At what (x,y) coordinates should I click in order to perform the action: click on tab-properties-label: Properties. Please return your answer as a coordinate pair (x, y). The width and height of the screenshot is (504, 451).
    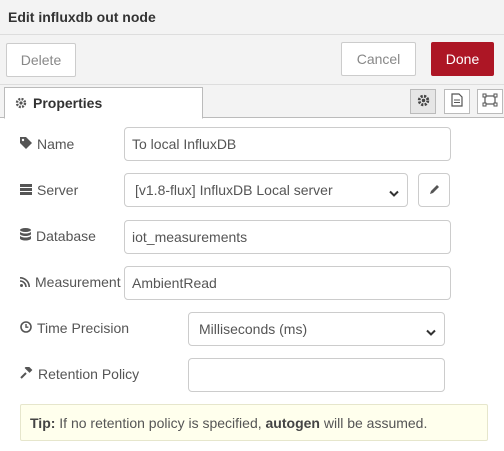
    Looking at the image, I should click on (68, 103).